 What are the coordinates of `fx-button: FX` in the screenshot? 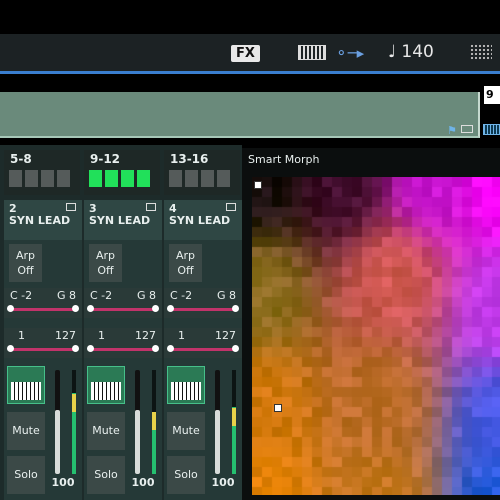 It's located at (245, 53).